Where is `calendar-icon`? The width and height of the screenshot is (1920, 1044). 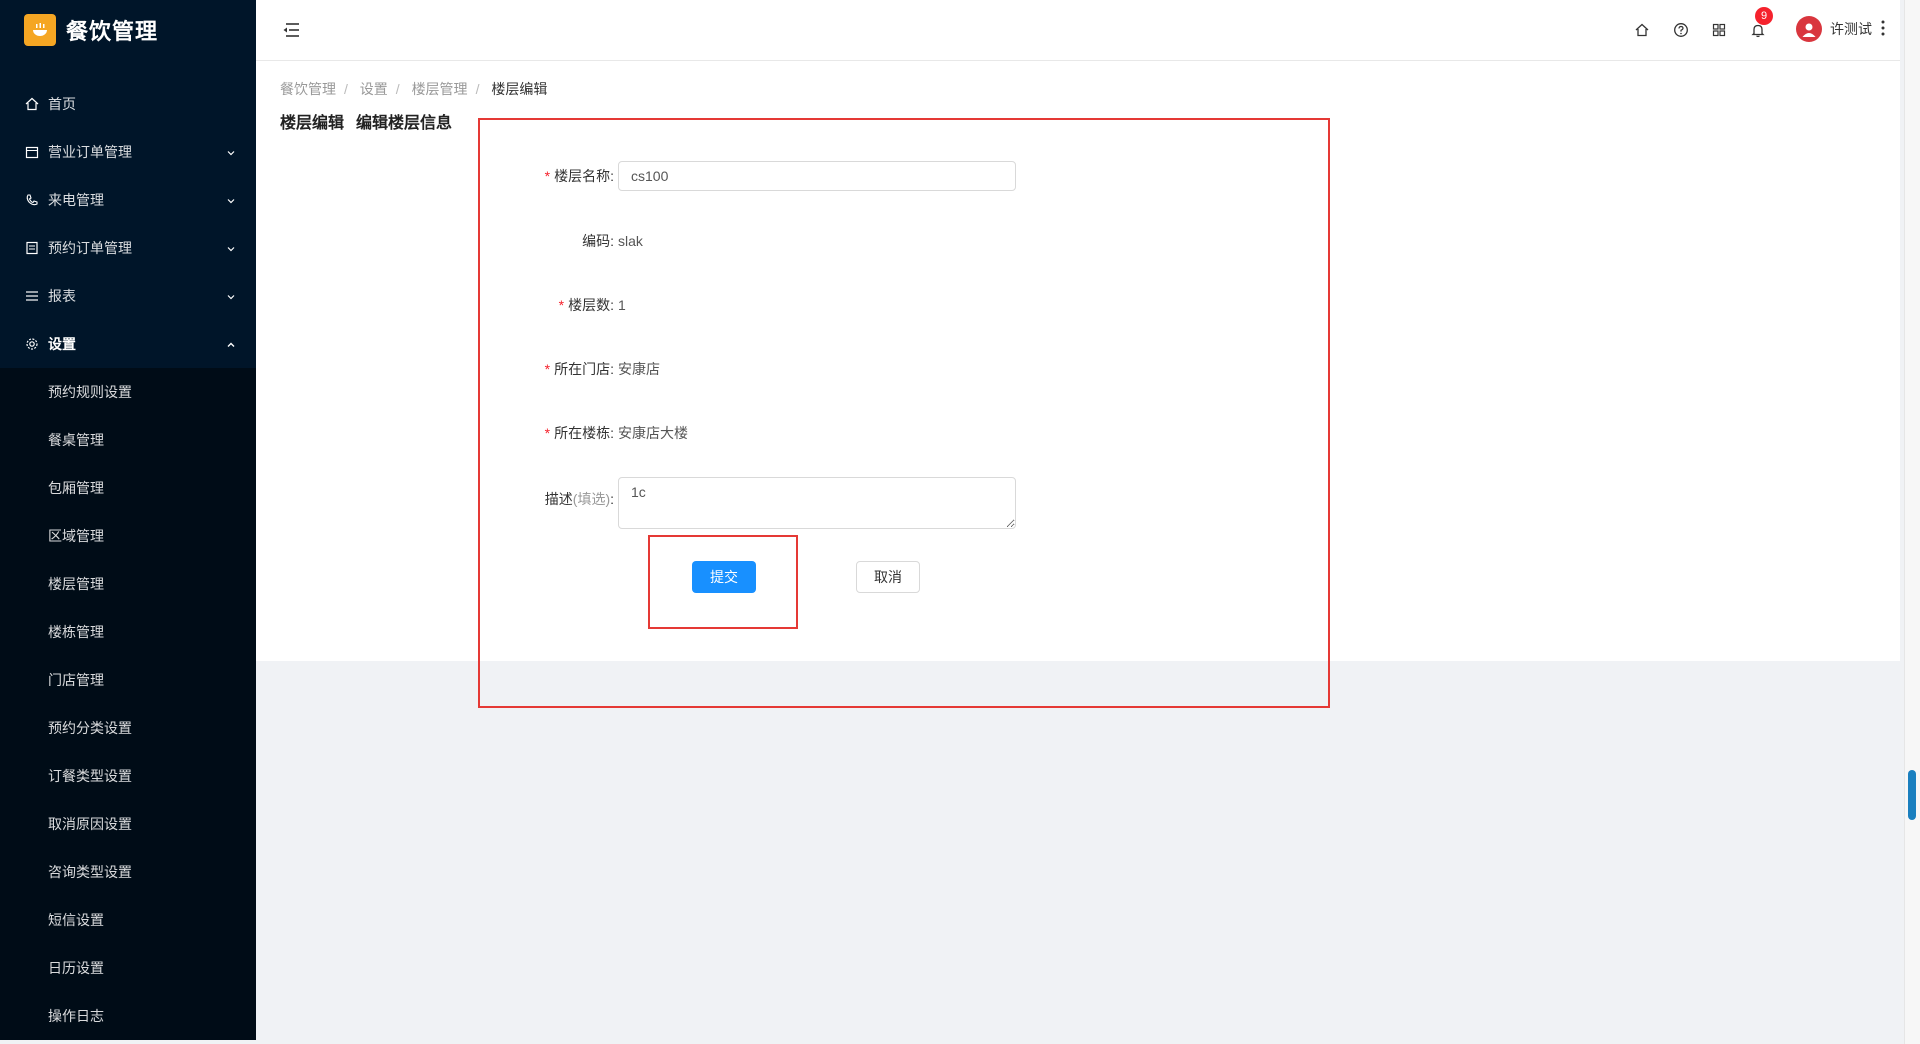
calendar-icon is located at coordinates (32, 152).